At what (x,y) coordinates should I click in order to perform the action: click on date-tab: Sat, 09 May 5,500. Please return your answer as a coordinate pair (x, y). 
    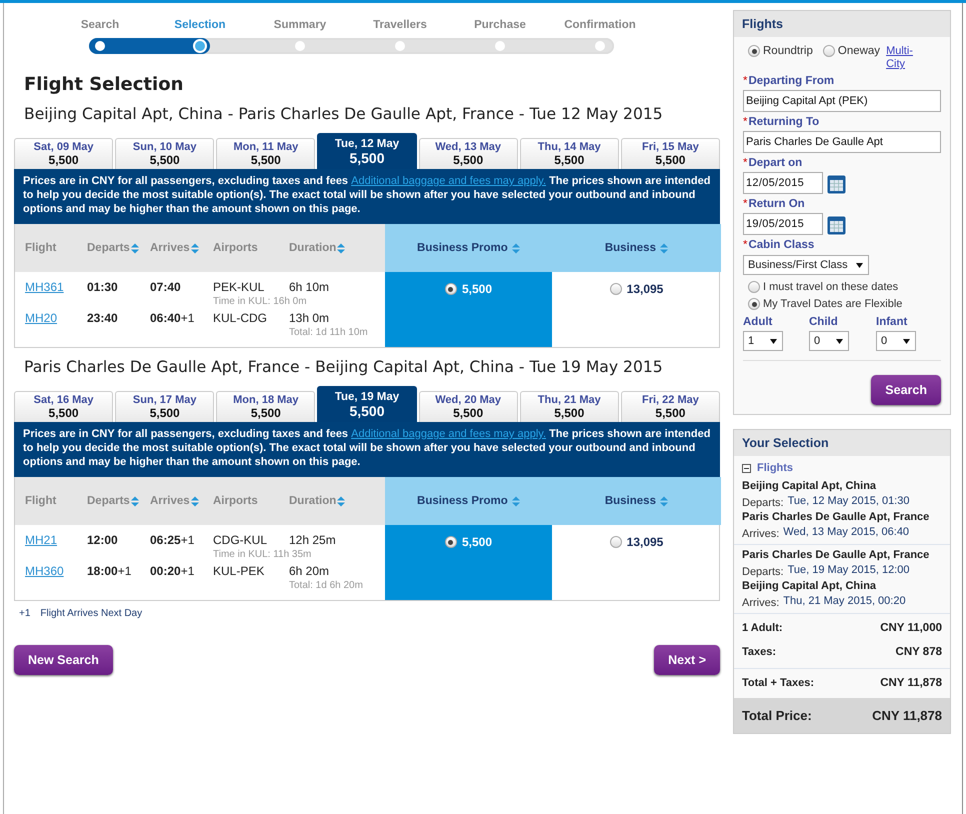
    Looking at the image, I should click on (64, 153).